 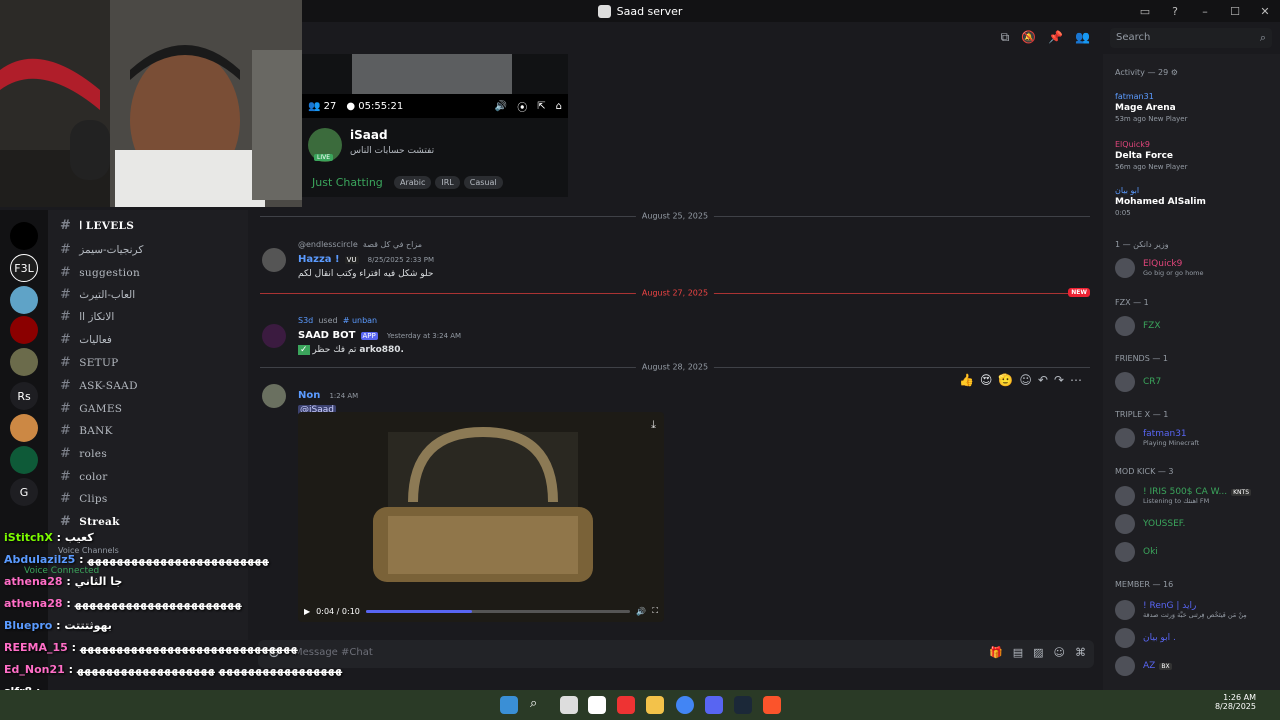 What do you see at coordinates (1005, 37) in the screenshot?
I see `threads-icon: ⧉` at bounding box center [1005, 37].